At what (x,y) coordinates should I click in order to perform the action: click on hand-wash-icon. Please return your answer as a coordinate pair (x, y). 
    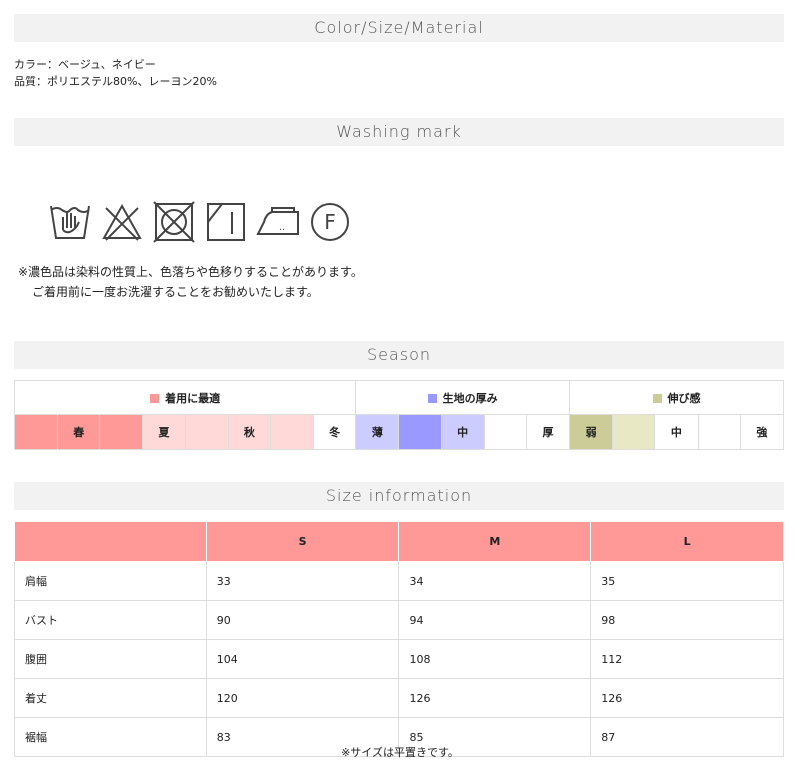
    Looking at the image, I should click on (70, 222).